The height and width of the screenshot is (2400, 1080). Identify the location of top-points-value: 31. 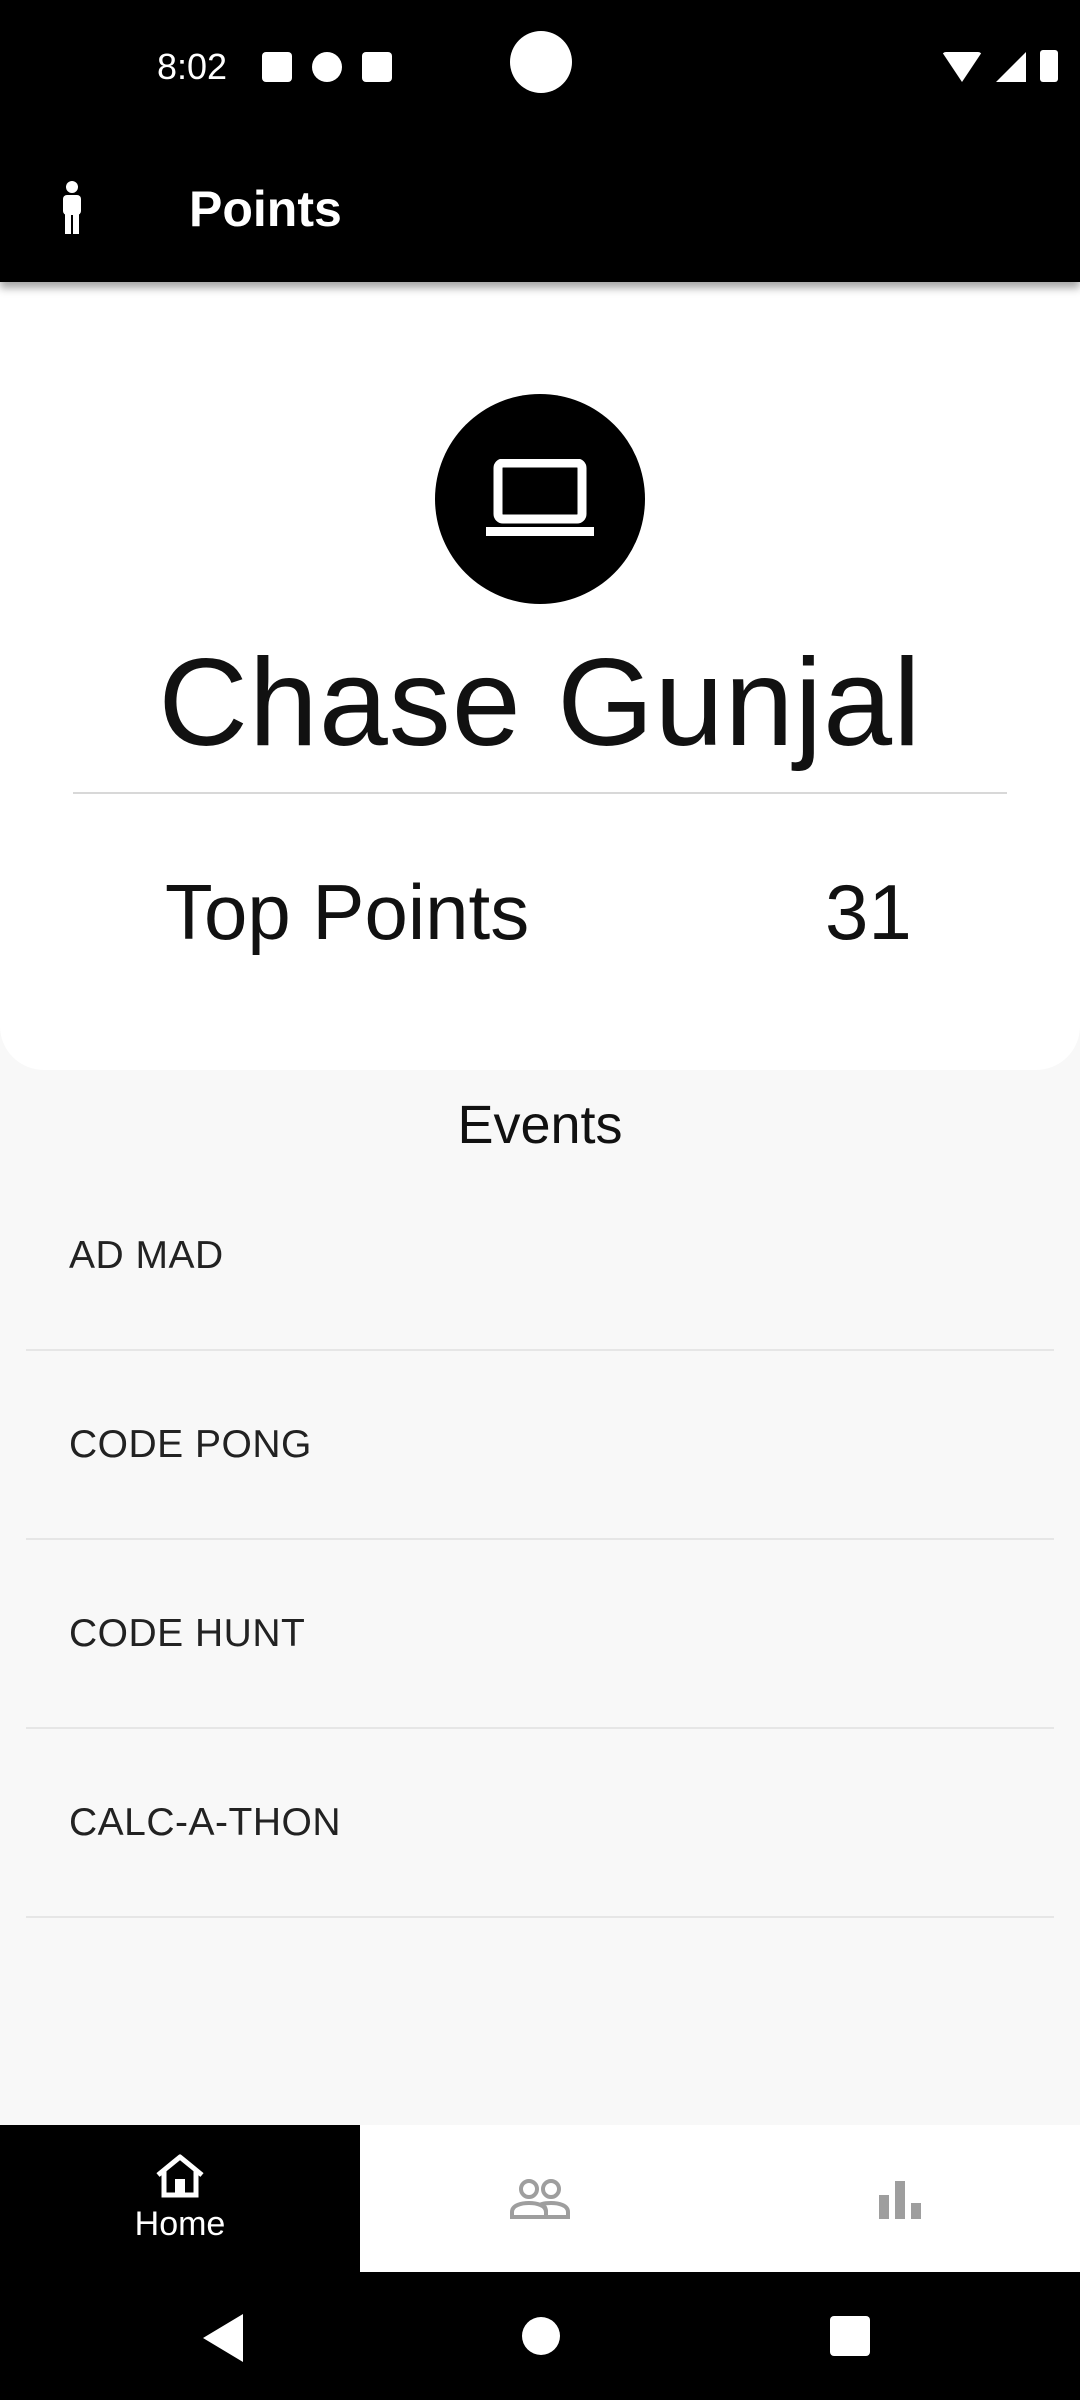
(868, 912).